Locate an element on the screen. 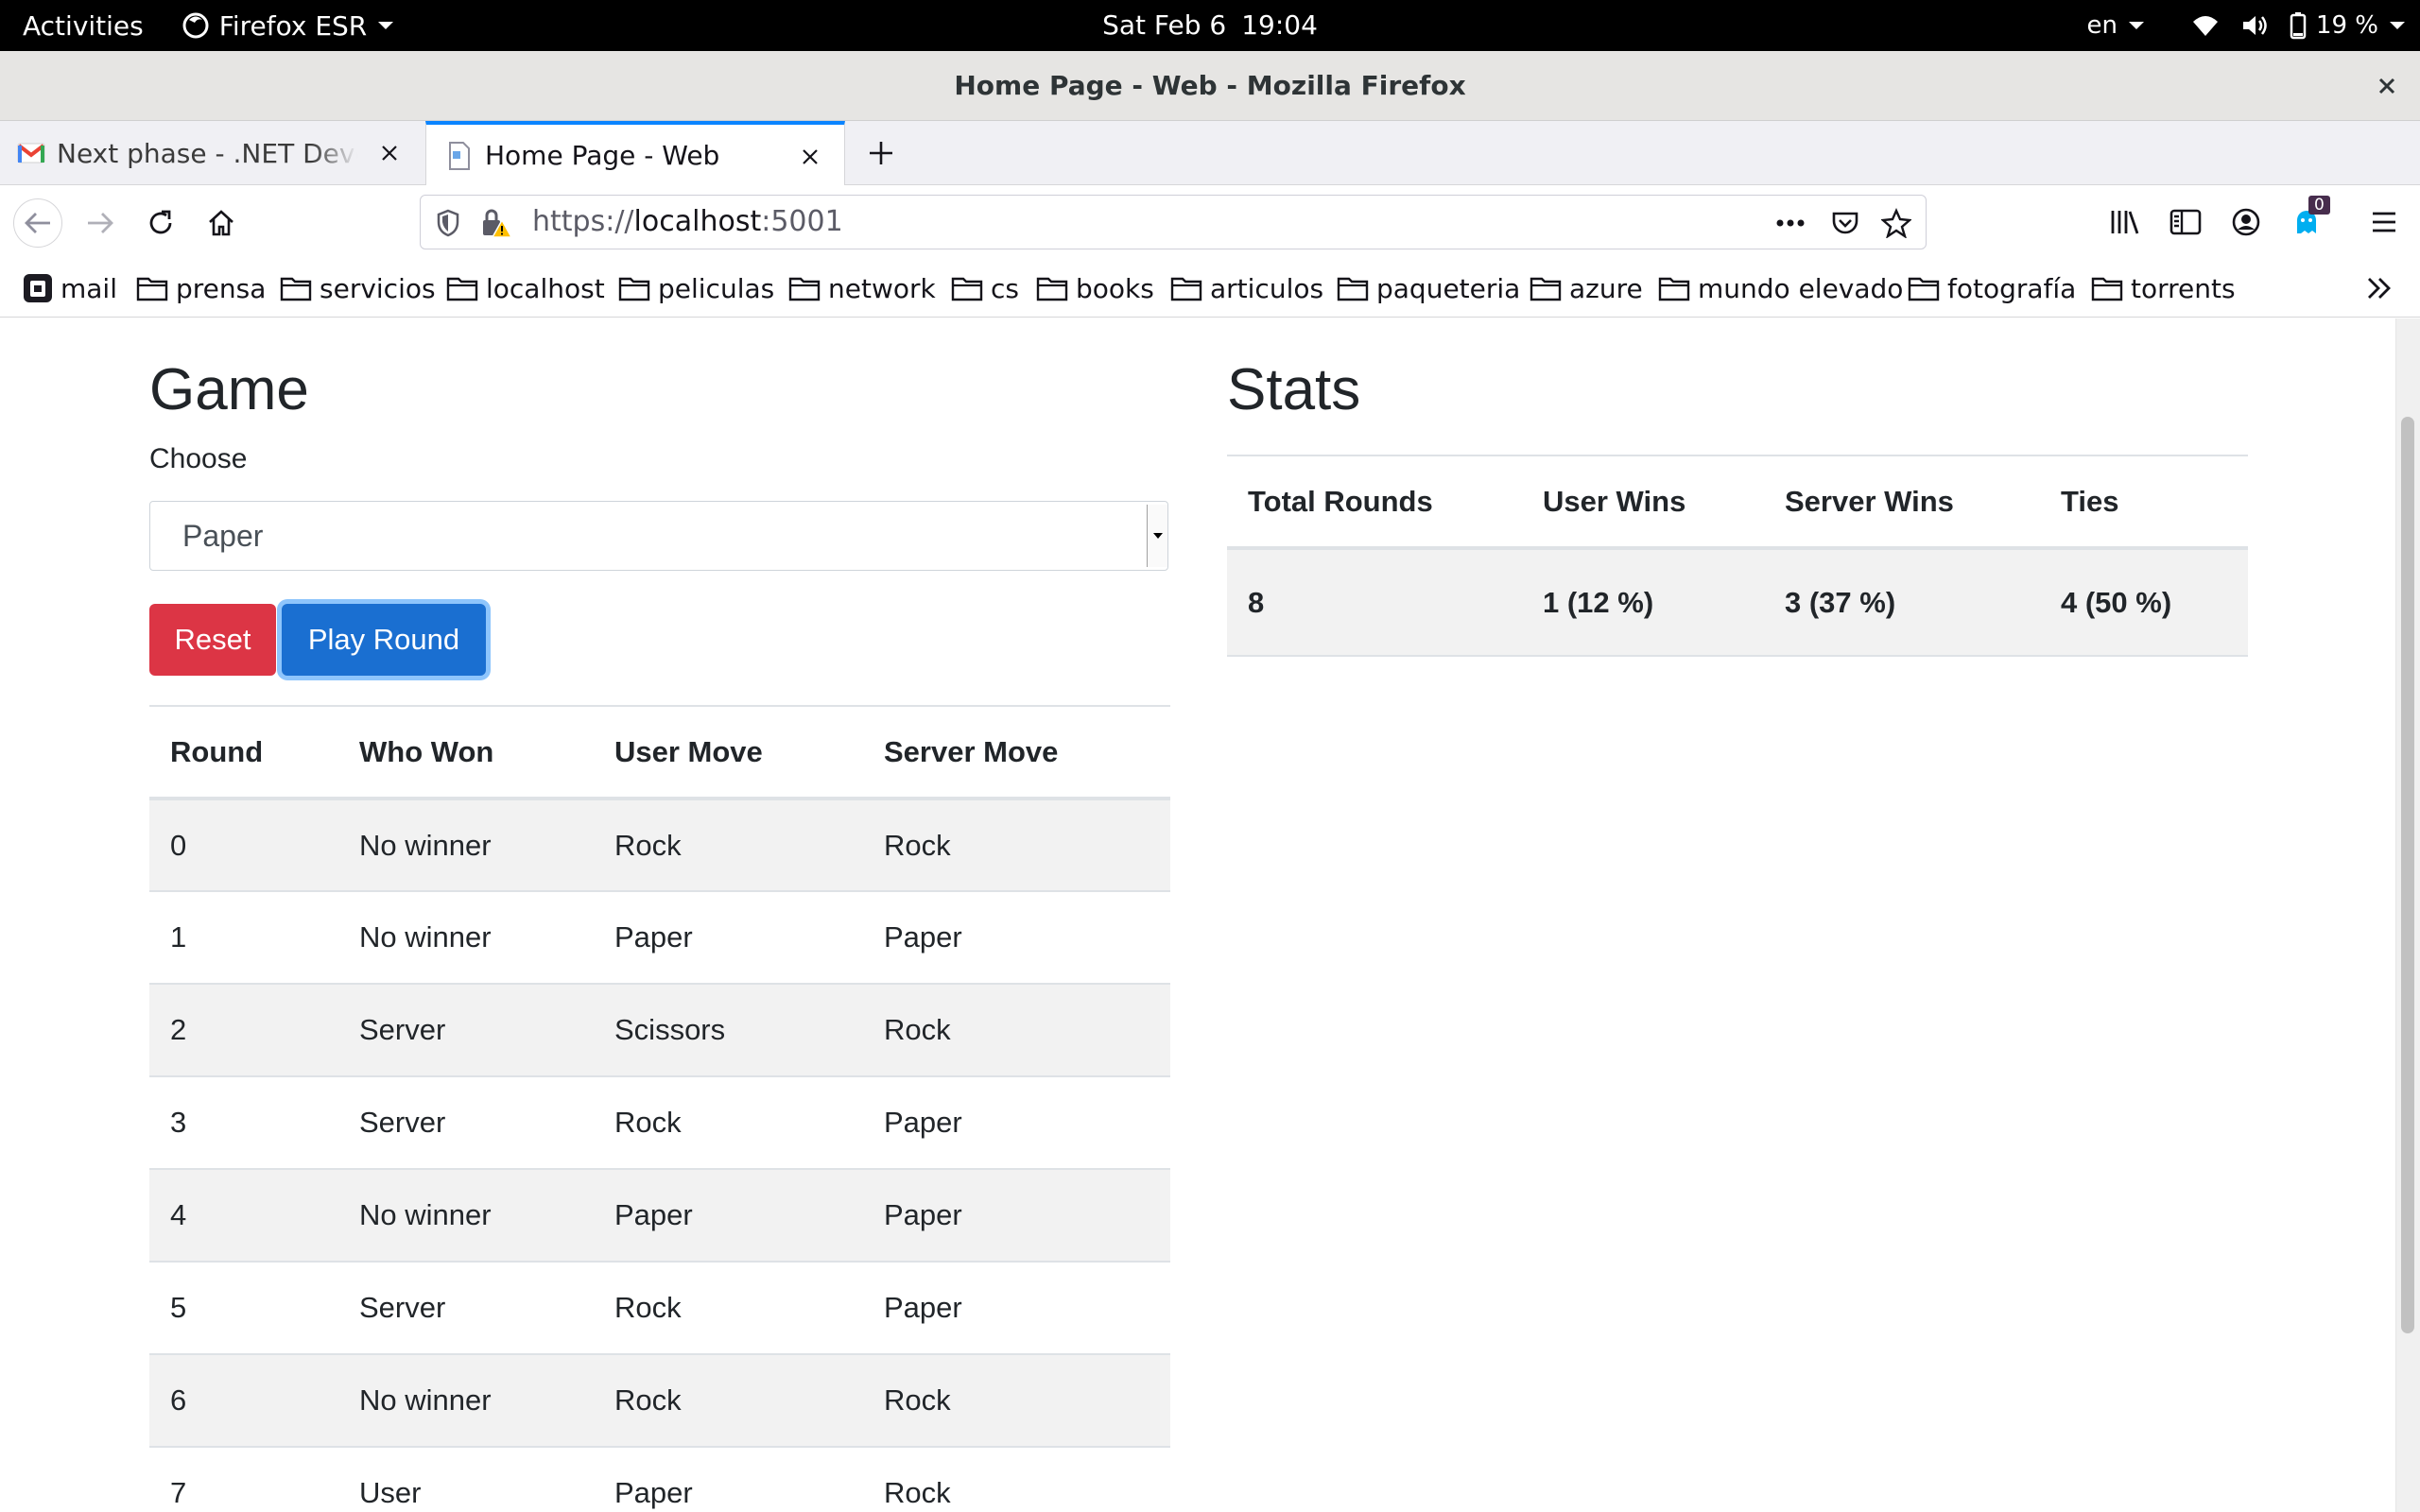 Image resolution: width=2420 pixels, height=1512 pixels. arrow-left-icon is located at coordinates (37, 223).